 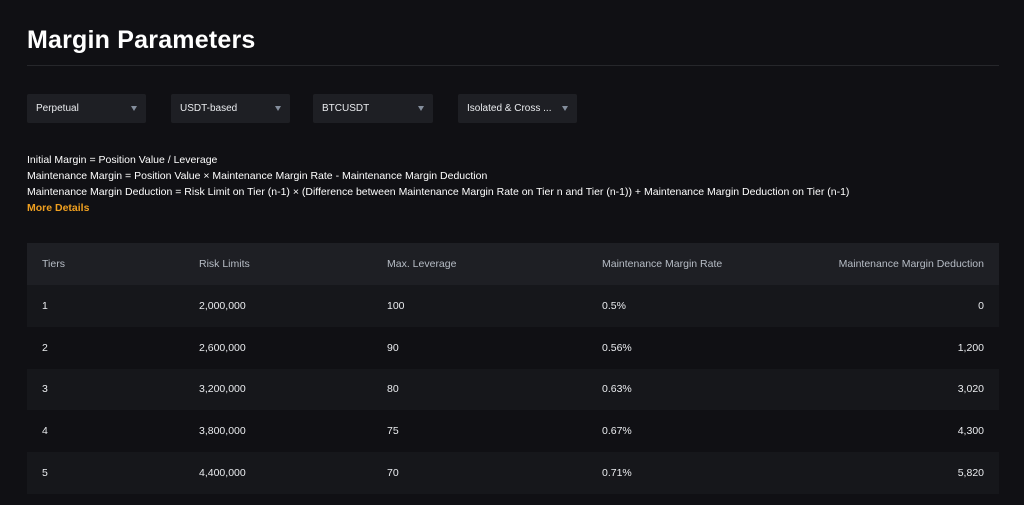 I want to click on mm-deduction-cell: 4,300, so click(x=970, y=431).